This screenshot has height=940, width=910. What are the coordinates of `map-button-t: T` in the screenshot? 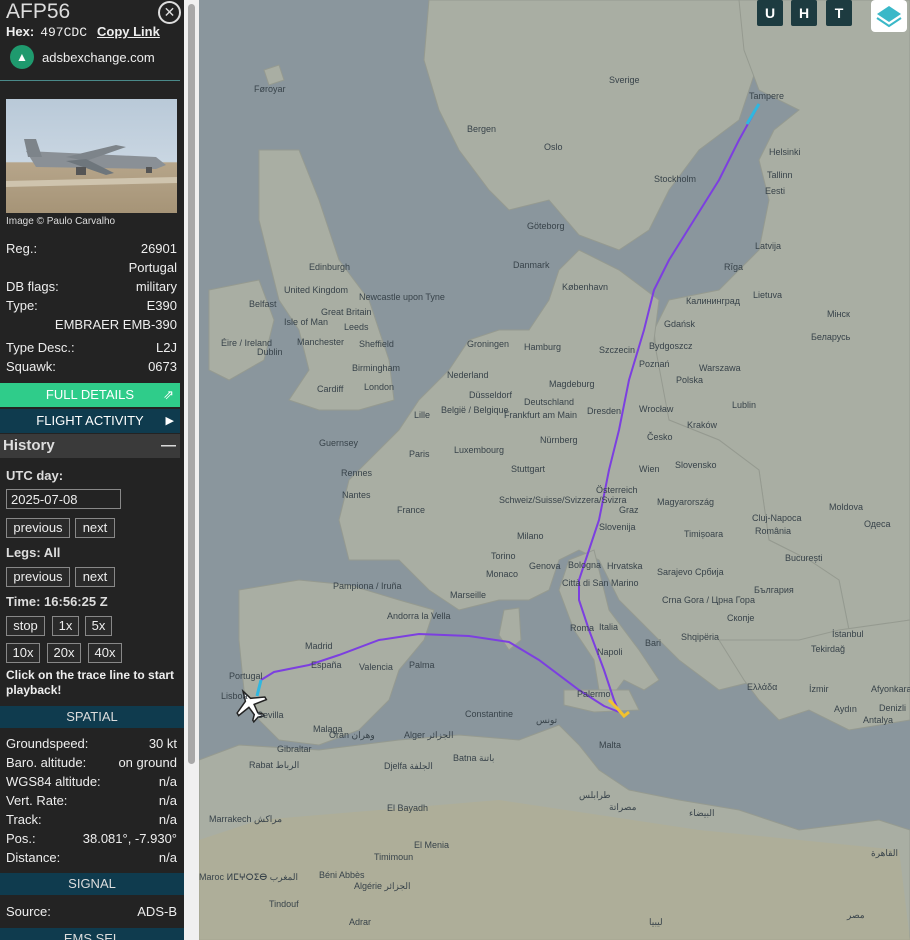 It's located at (839, 13).